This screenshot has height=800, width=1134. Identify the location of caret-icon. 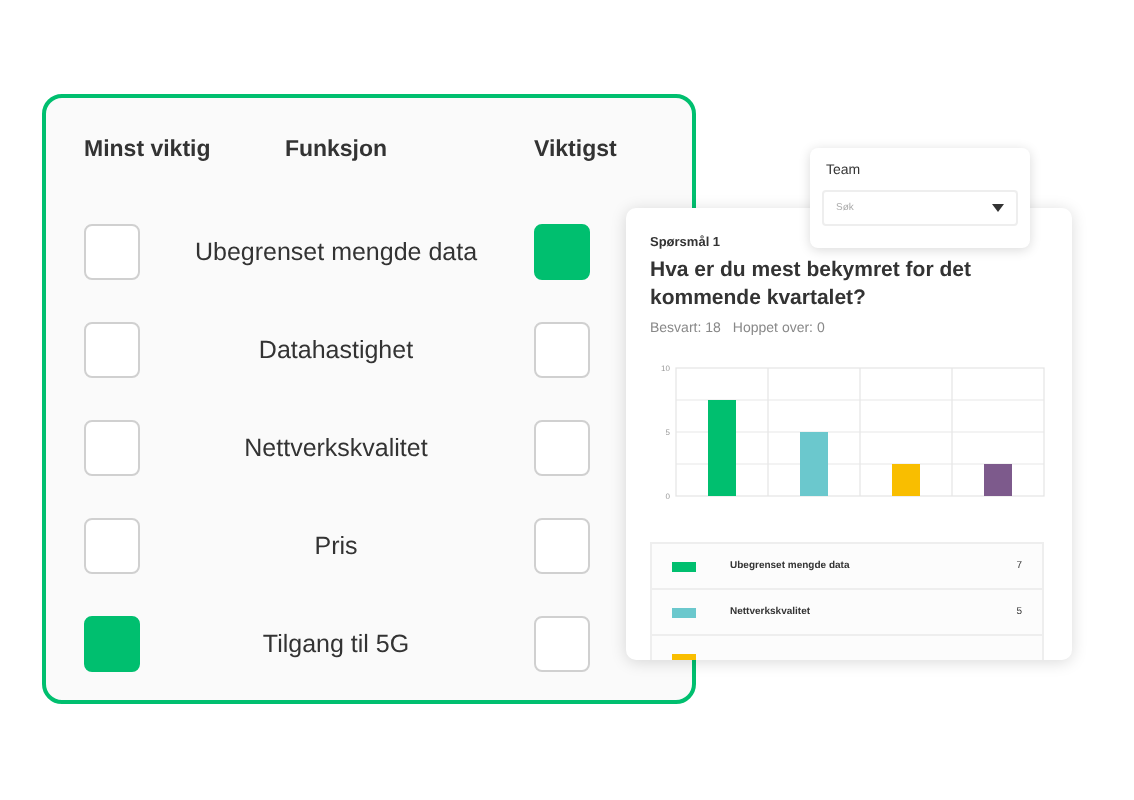
(998, 208).